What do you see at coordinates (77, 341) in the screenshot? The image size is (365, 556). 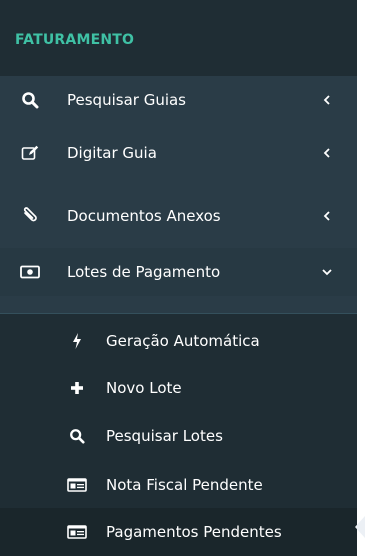 I see `bolt-icon` at bounding box center [77, 341].